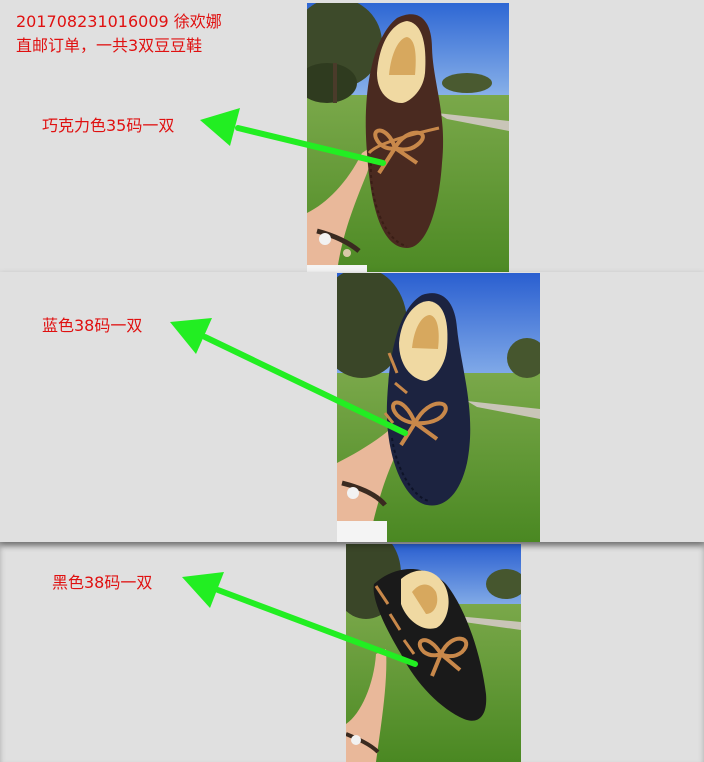  What do you see at coordinates (119, 21) in the screenshot?
I see `order-number-line: 201708231016009 徐欢娜` at bounding box center [119, 21].